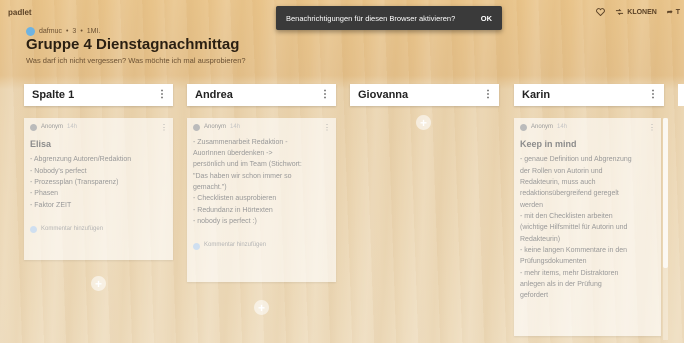 The image size is (684, 343). What do you see at coordinates (548, 143) in the screenshot?
I see `post-title: Keep in mind` at bounding box center [548, 143].